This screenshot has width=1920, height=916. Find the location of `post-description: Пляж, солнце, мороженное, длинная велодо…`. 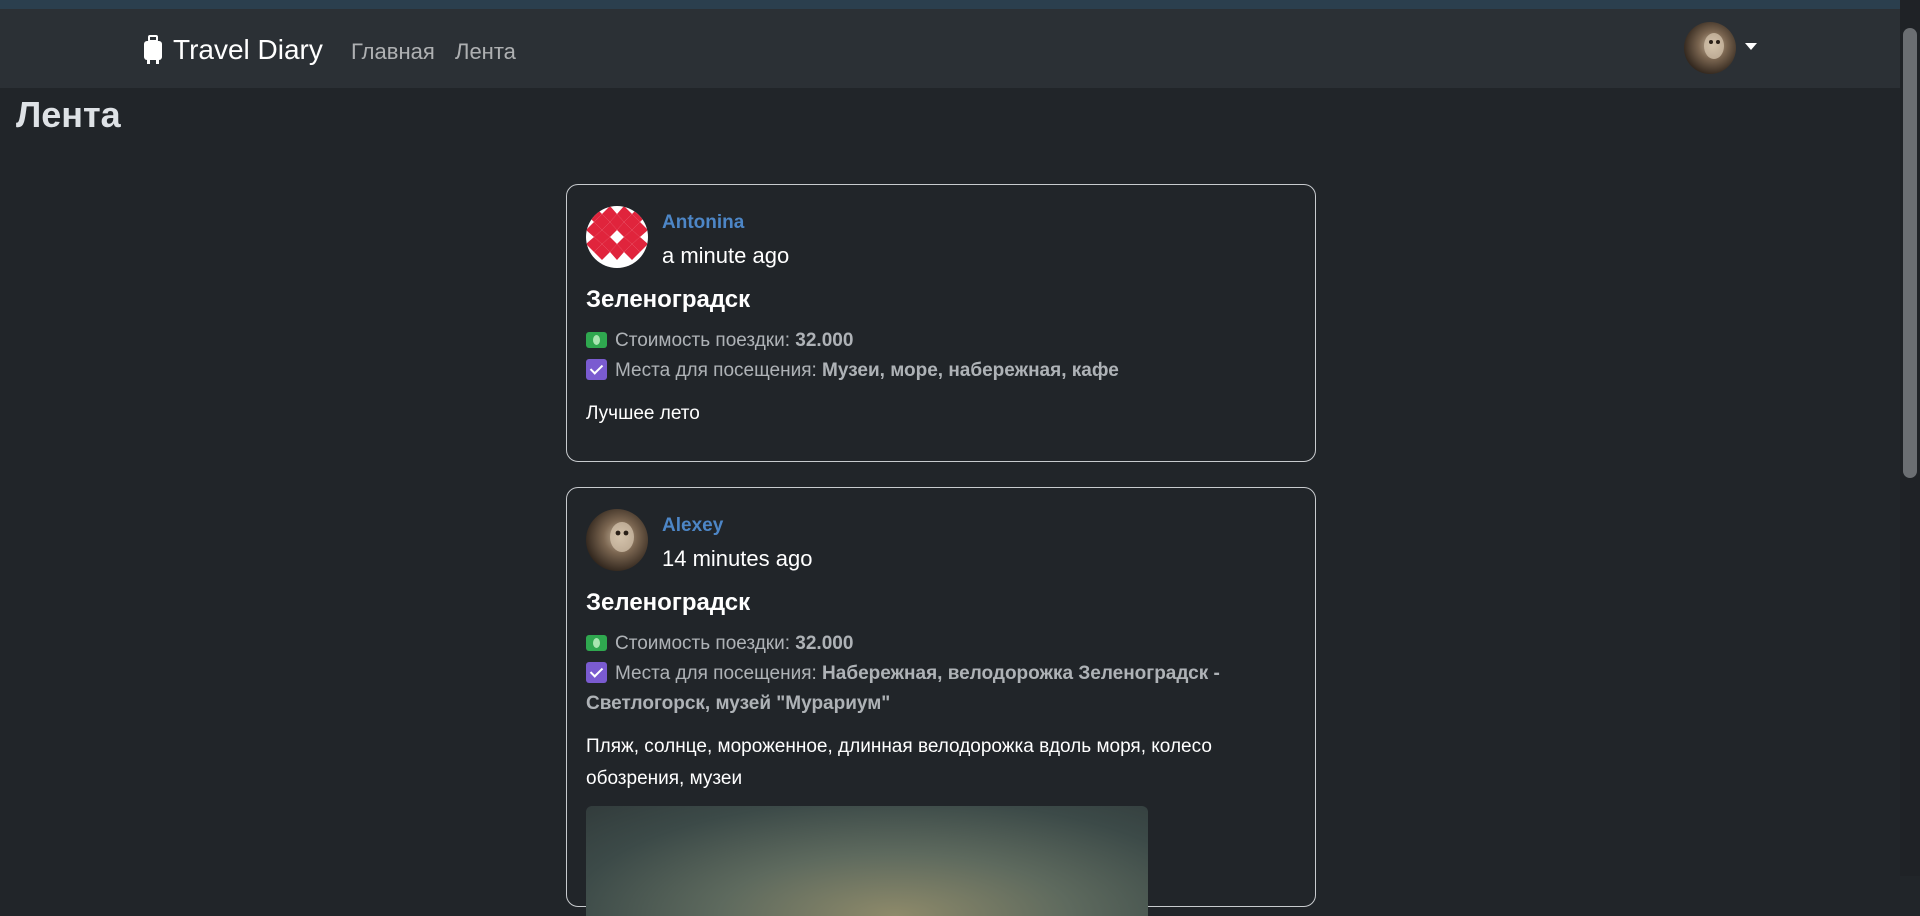

post-description: Пляж, солнце, мороженное, длинная велодо… is located at coordinates (899, 762).